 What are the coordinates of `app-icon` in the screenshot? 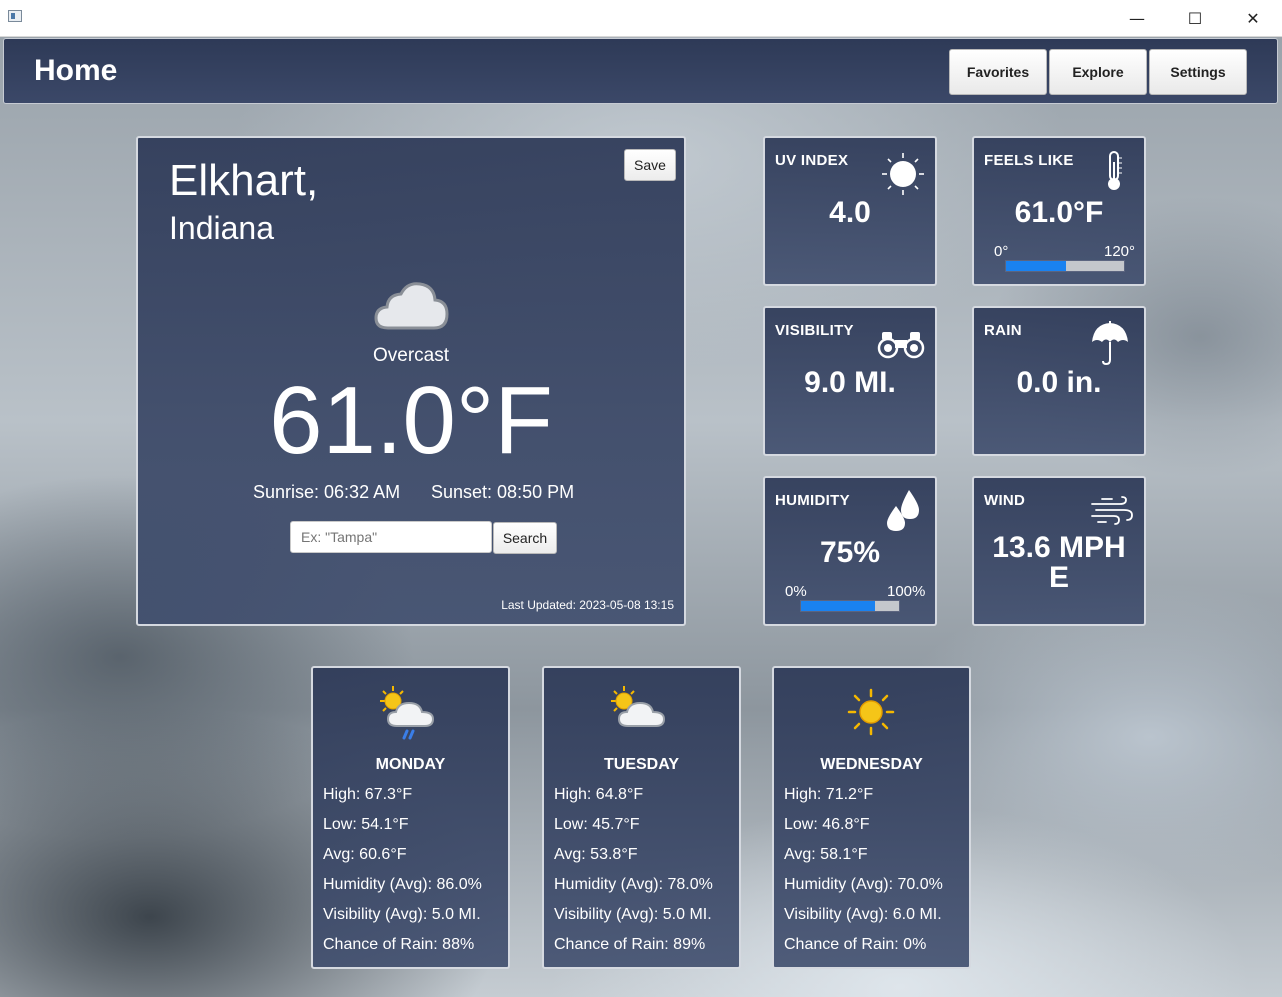 It's located at (15, 16).